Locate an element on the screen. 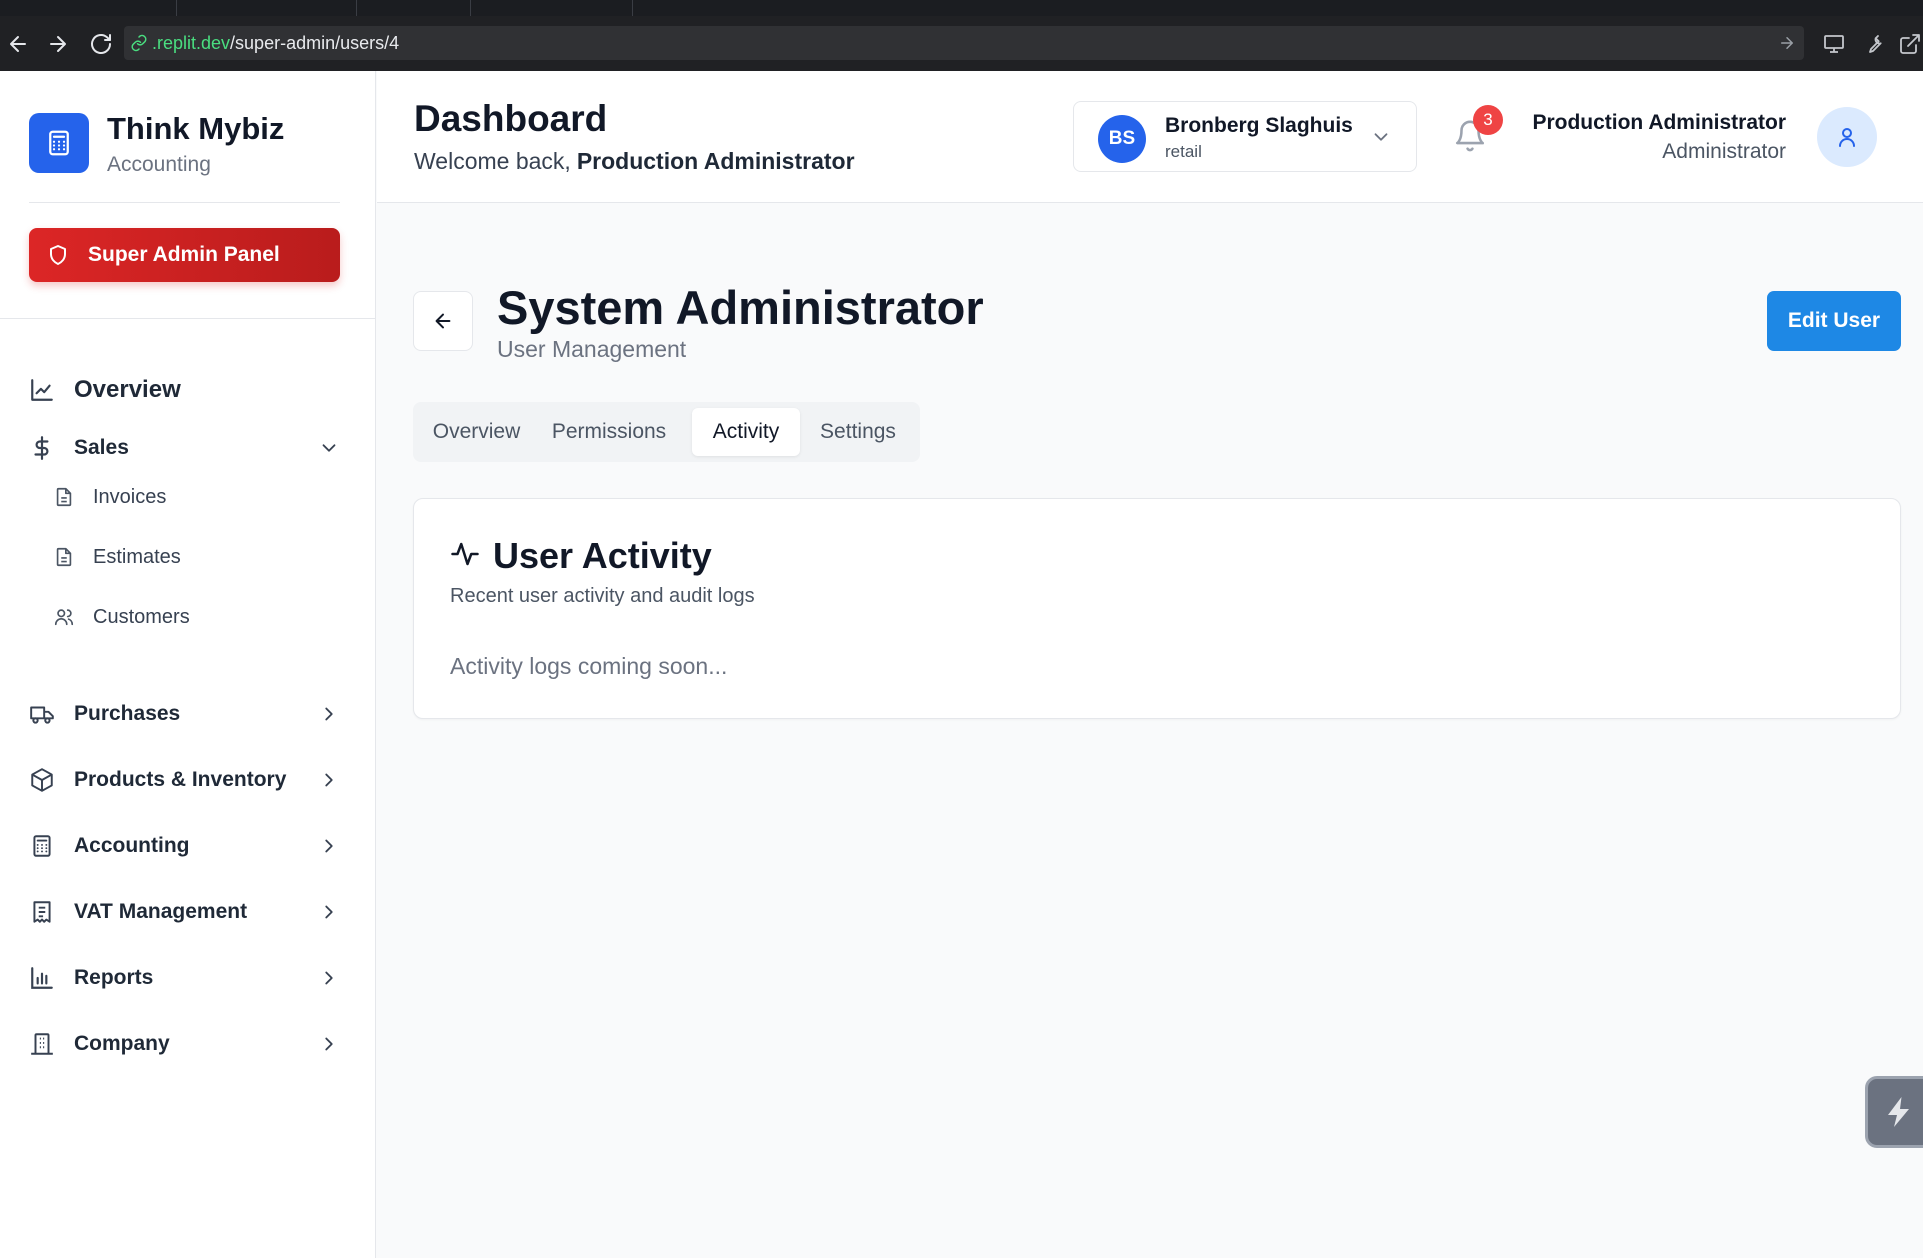  user-role: Administrator is located at coordinates (1724, 151).